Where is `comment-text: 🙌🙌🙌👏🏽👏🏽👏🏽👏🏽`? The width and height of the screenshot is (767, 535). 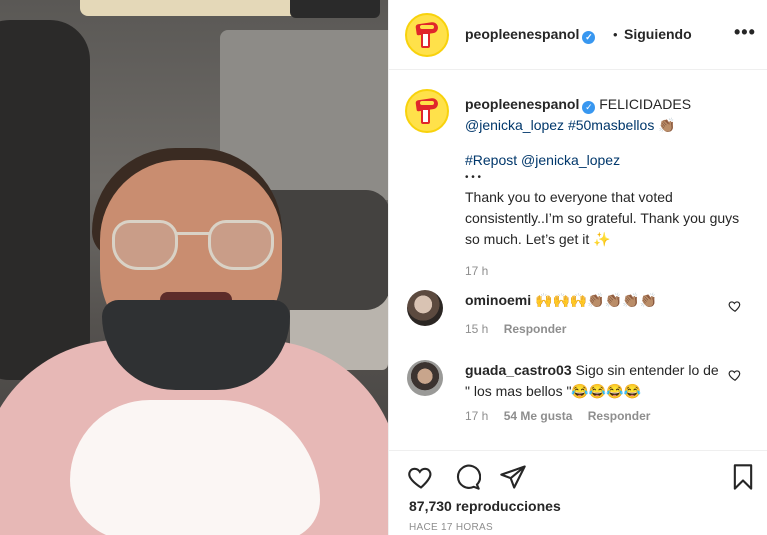
comment-text: 🙌🙌🙌👏🏽👏🏽👏🏽👏🏽 is located at coordinates (596, 300).